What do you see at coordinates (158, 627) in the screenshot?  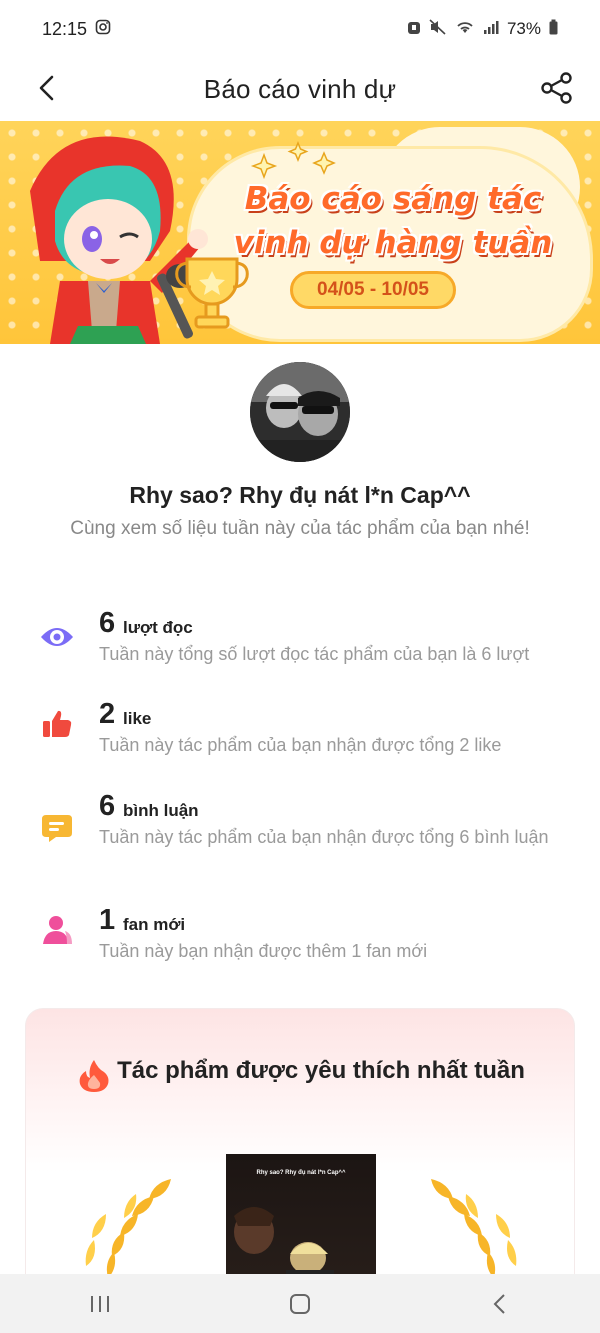 I see `stat-reads-unit: lượt đọc` at bounding box center [158, 627].